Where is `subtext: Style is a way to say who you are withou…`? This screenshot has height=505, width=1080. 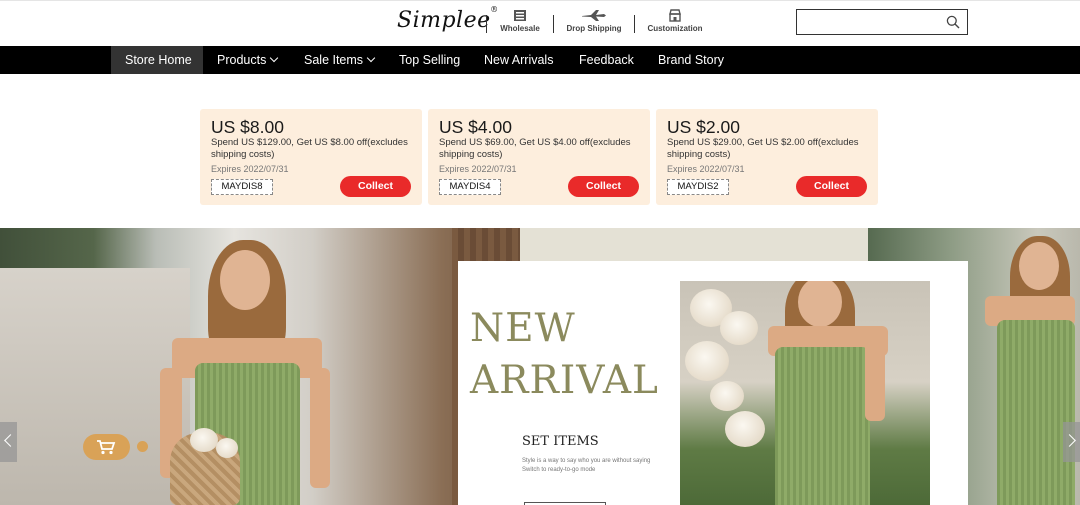 subtext: Style is a way to say who you are withou… is located at coordinates (602, 466).